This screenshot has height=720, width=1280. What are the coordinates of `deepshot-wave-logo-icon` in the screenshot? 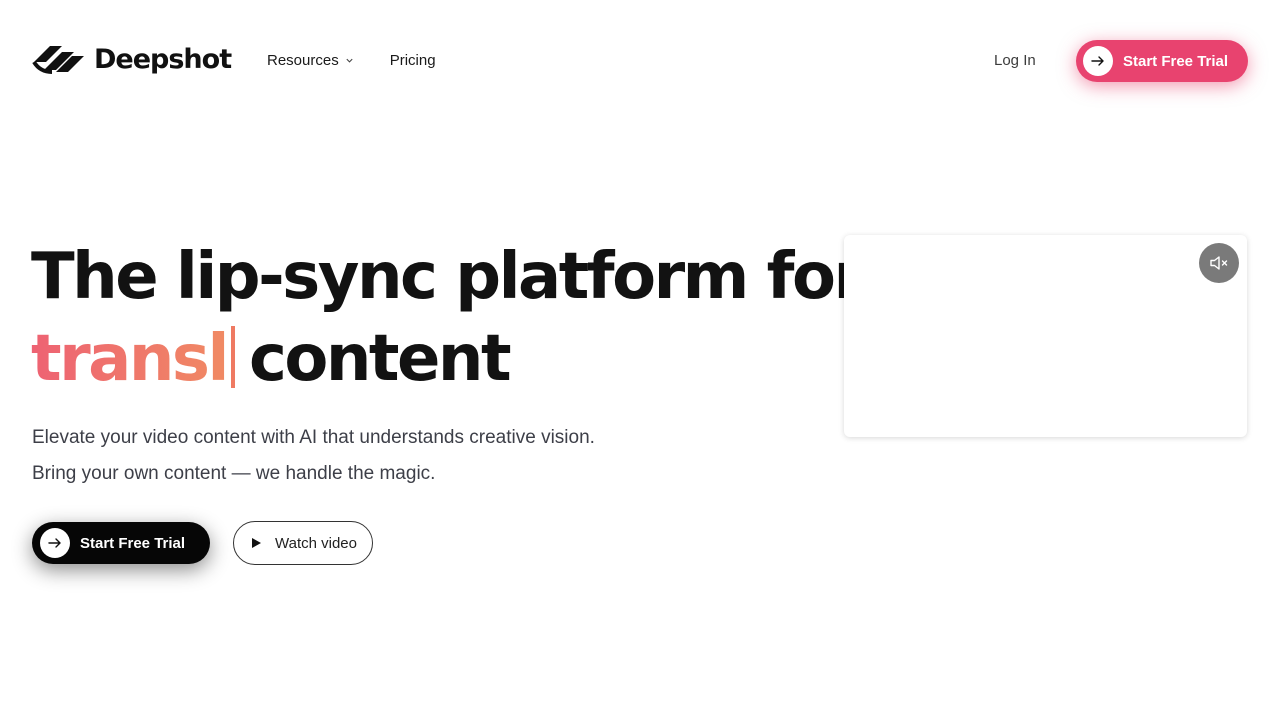 It's located at (58, 60).